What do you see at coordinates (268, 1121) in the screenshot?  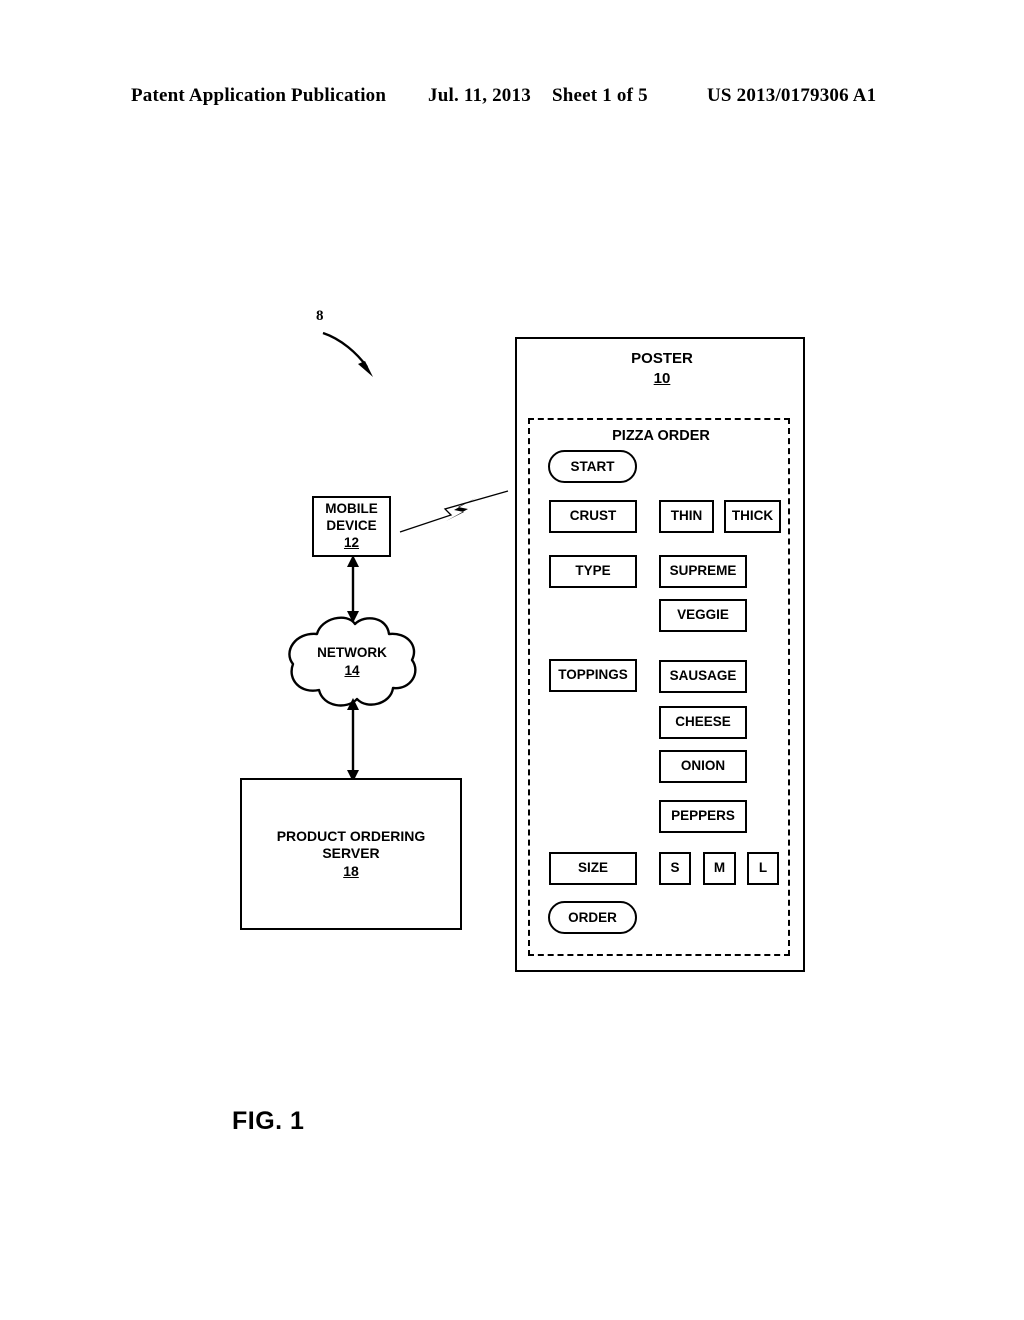 I see `figure-caption: FIG. 1` at bounding box center [268, 1121].